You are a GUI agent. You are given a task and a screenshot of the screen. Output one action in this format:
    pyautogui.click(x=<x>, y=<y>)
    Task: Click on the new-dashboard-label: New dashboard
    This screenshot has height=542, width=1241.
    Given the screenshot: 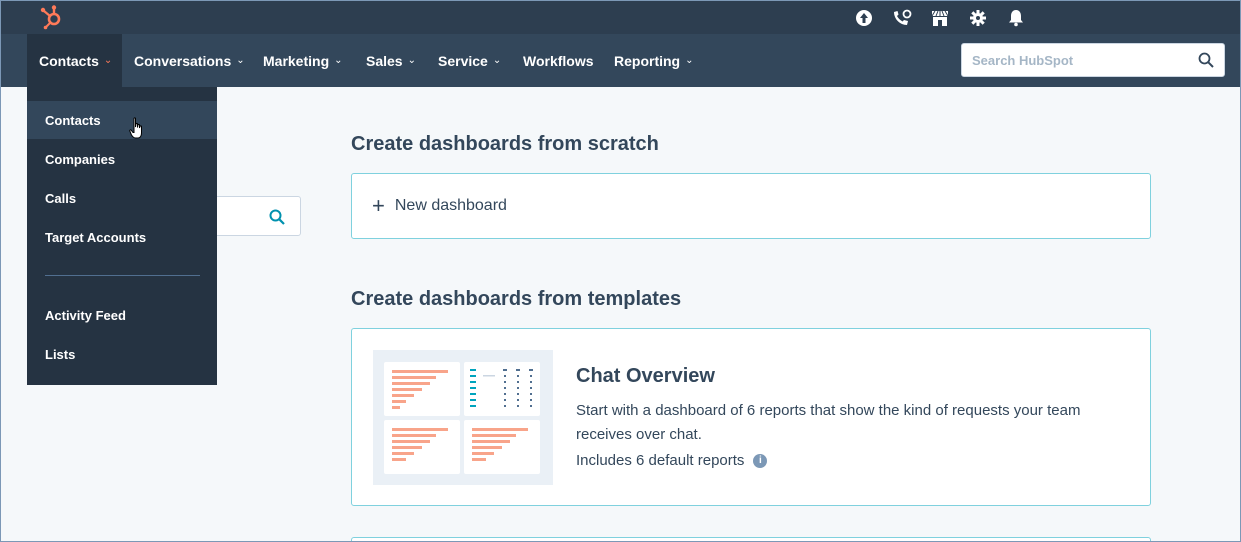 What is the action you would take?
    pyautogui.click(x=450, y=205)
    